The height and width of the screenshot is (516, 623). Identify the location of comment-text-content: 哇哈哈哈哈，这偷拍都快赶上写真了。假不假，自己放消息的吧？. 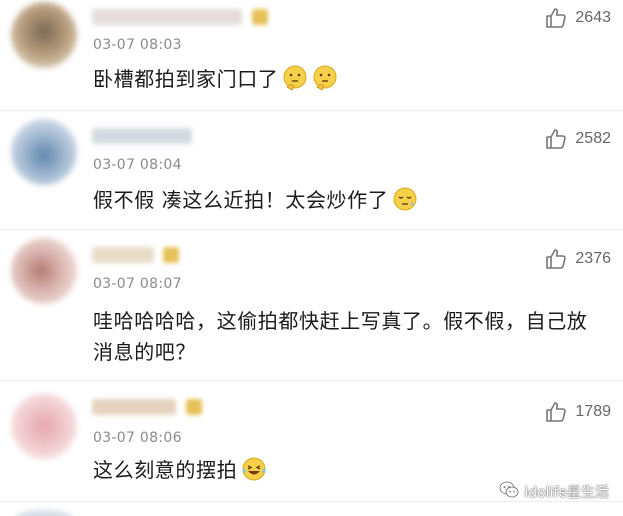
(340, 336).